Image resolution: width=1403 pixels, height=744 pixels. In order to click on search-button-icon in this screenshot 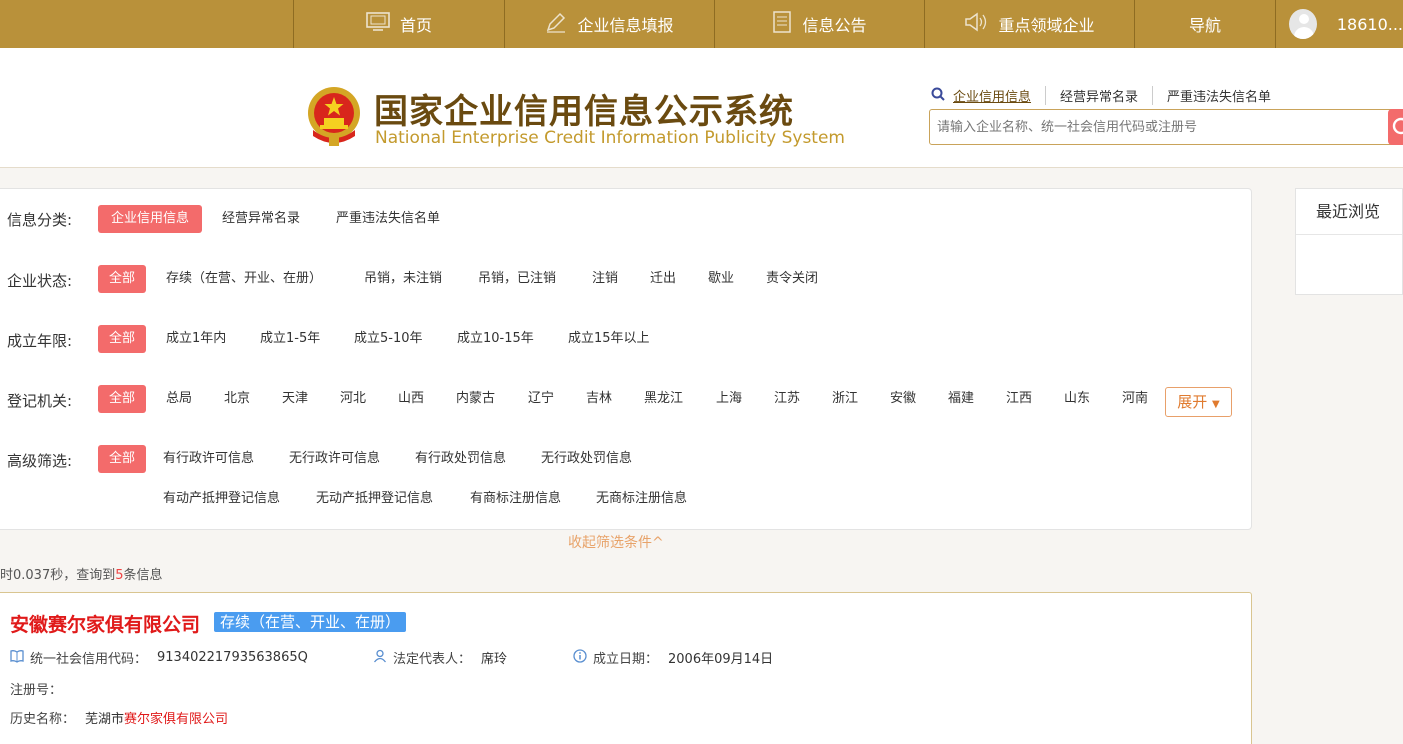, I will do `click(1397, 126)`.